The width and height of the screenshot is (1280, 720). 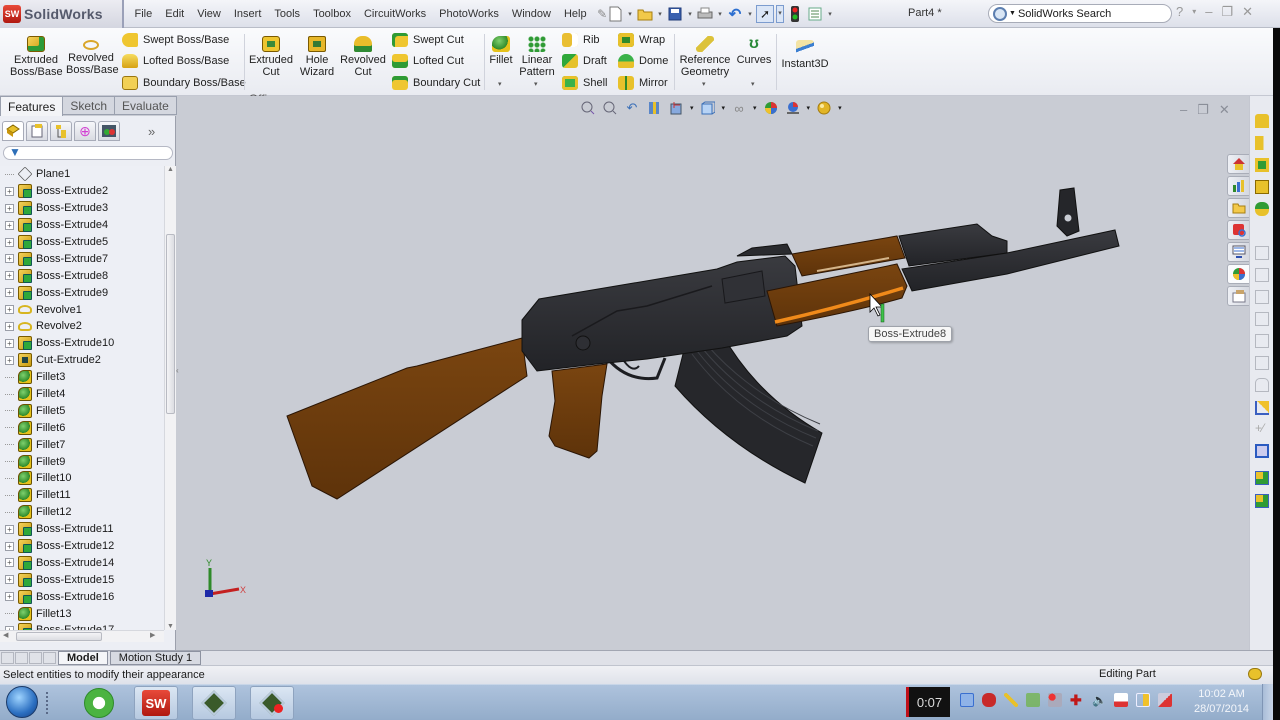 I want to click on system-clock: 10:02 AM 28/07/2014, so click(x=1221, y=702).